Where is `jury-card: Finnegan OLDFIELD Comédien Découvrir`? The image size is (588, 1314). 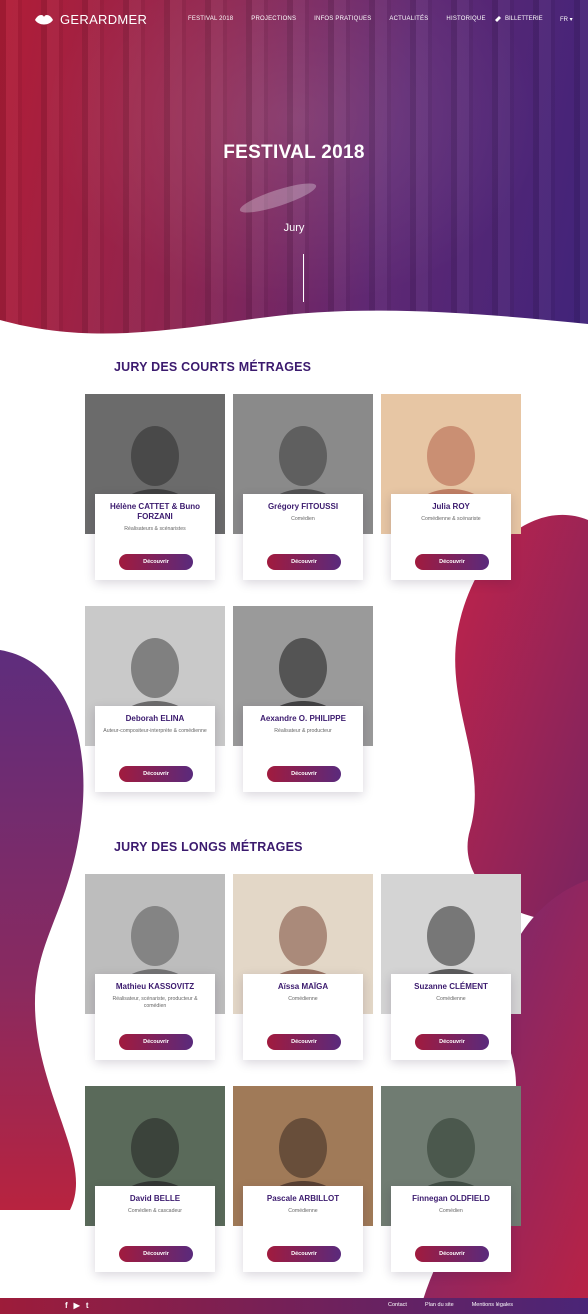 jury-card: Finnegan OLDFIELD Comédien Découvrir is located at coordinates (451, 1182).